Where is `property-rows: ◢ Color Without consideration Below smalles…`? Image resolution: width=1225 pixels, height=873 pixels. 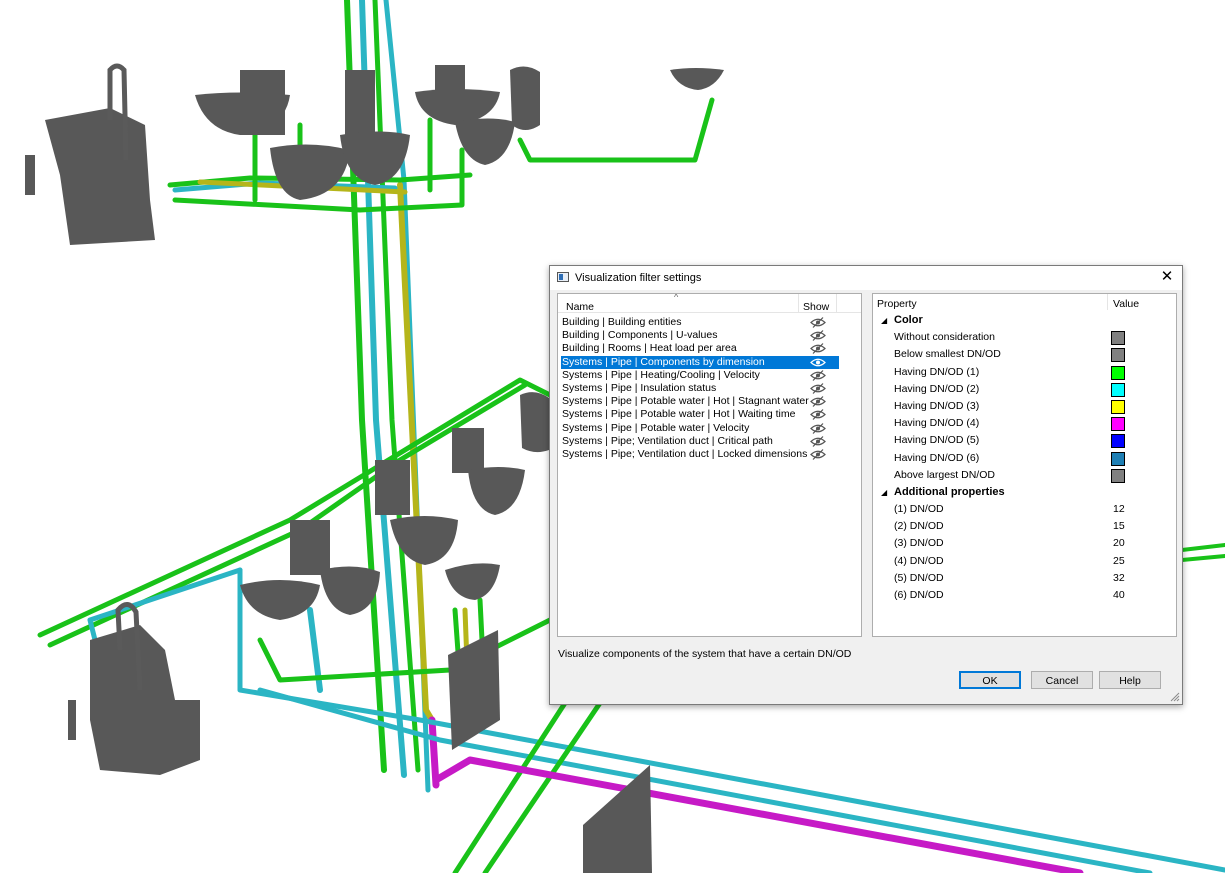
property-rows: ◢ Color Without consideration Below smalles… is located at coordinates (1024, 458).